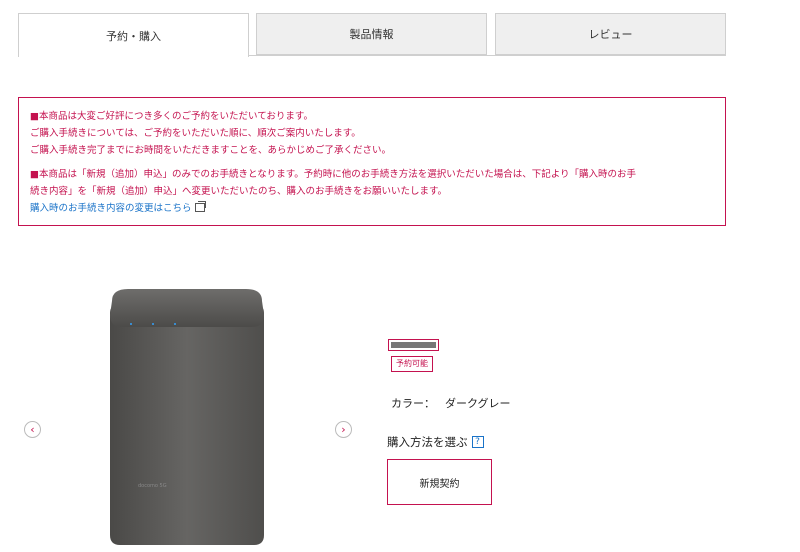 Image resolution: width=800 pixels, height=552 pixels. What do you see at coordinates (187, 417) in the screenshot?
I see `product-image: docomo 5G` at bounding box center [187, 417].